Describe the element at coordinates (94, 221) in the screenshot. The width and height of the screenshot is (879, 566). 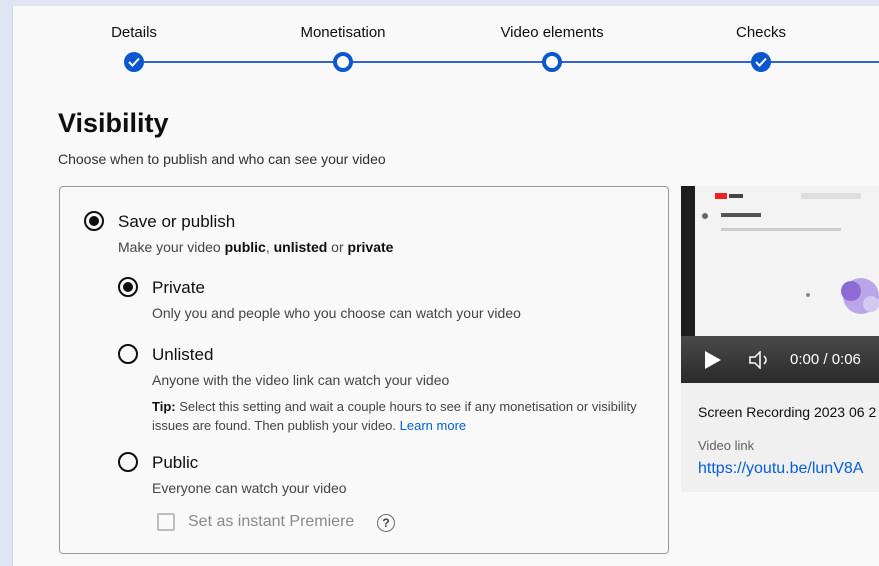
I see `save-or-publish-radio` at that location.